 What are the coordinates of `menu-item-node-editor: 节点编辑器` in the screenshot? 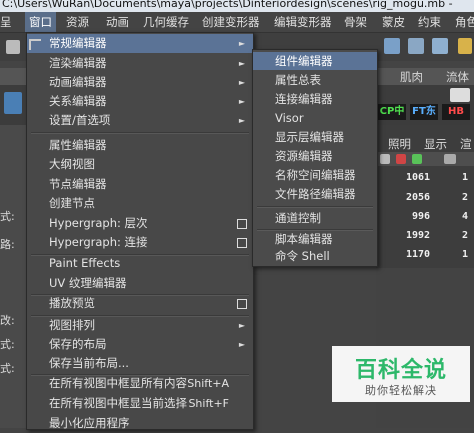 It's located at (140, 184).